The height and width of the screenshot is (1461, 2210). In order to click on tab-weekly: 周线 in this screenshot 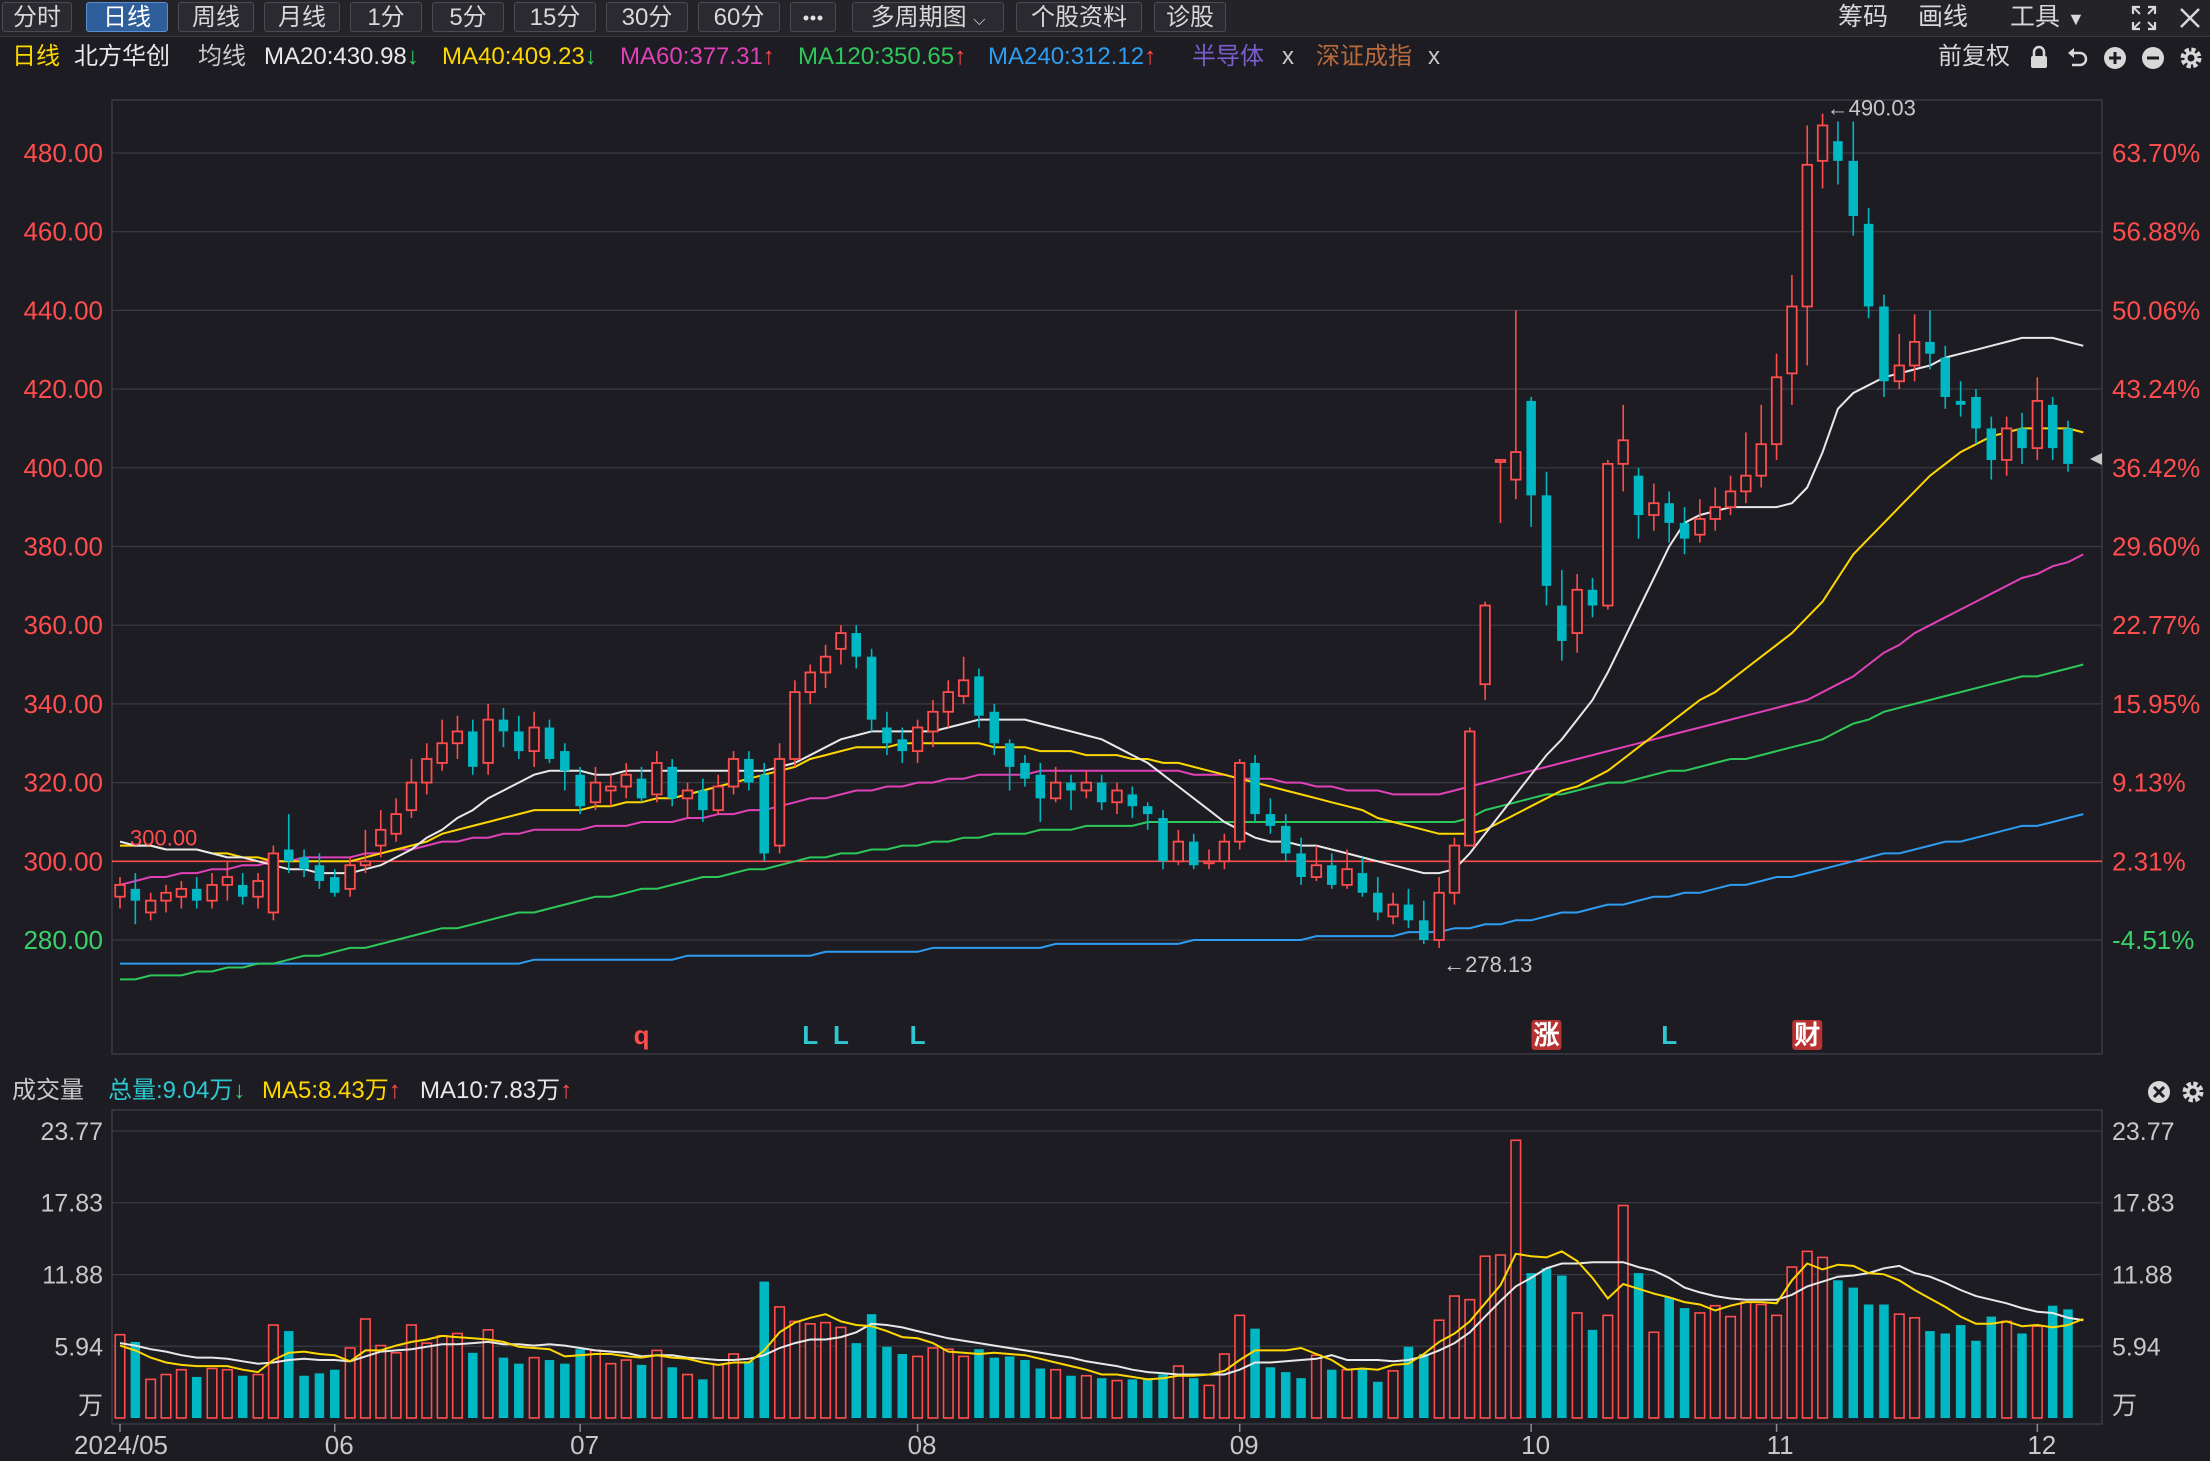, I will do `click(216, 17)`.